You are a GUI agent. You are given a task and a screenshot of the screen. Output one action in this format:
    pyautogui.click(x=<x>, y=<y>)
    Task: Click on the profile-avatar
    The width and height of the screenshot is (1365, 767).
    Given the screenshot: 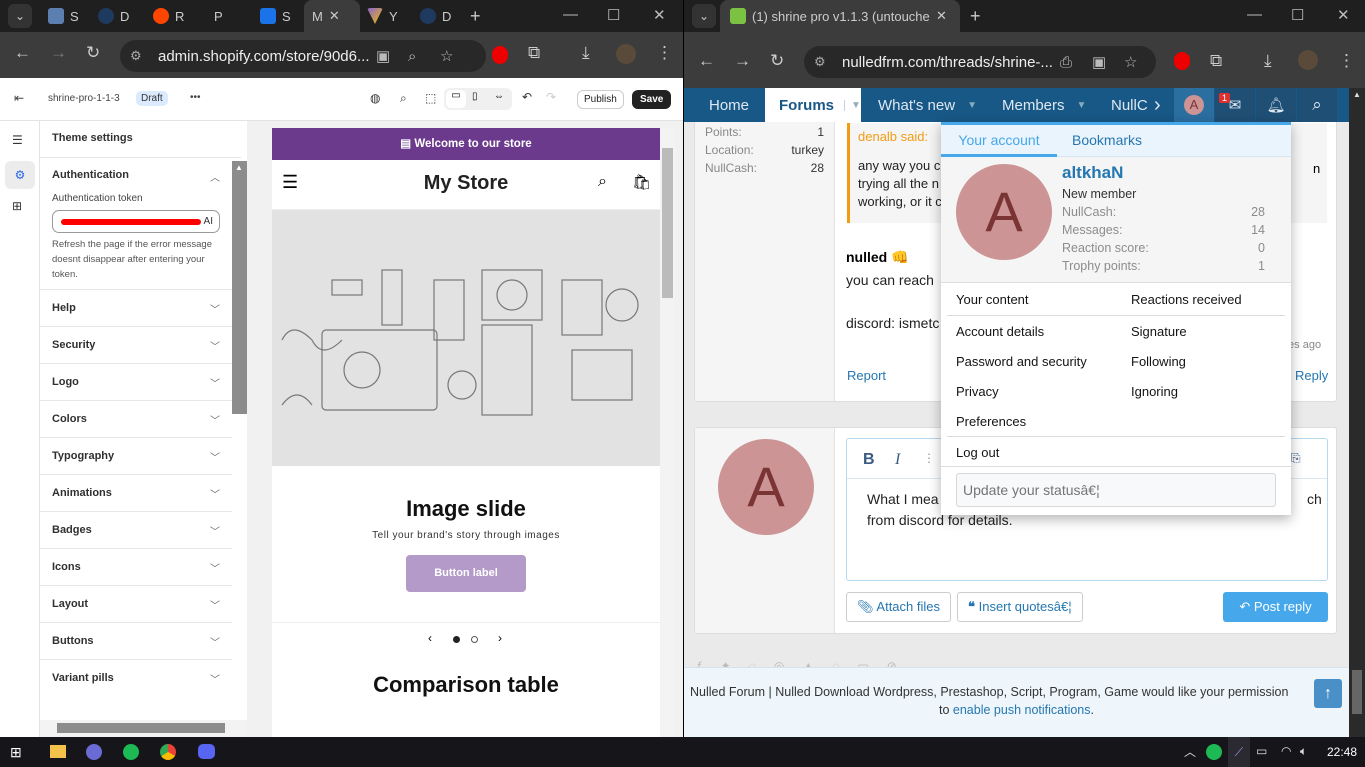 What is the action you would take?
    pyautogui.click(x=1308, y=60)
    